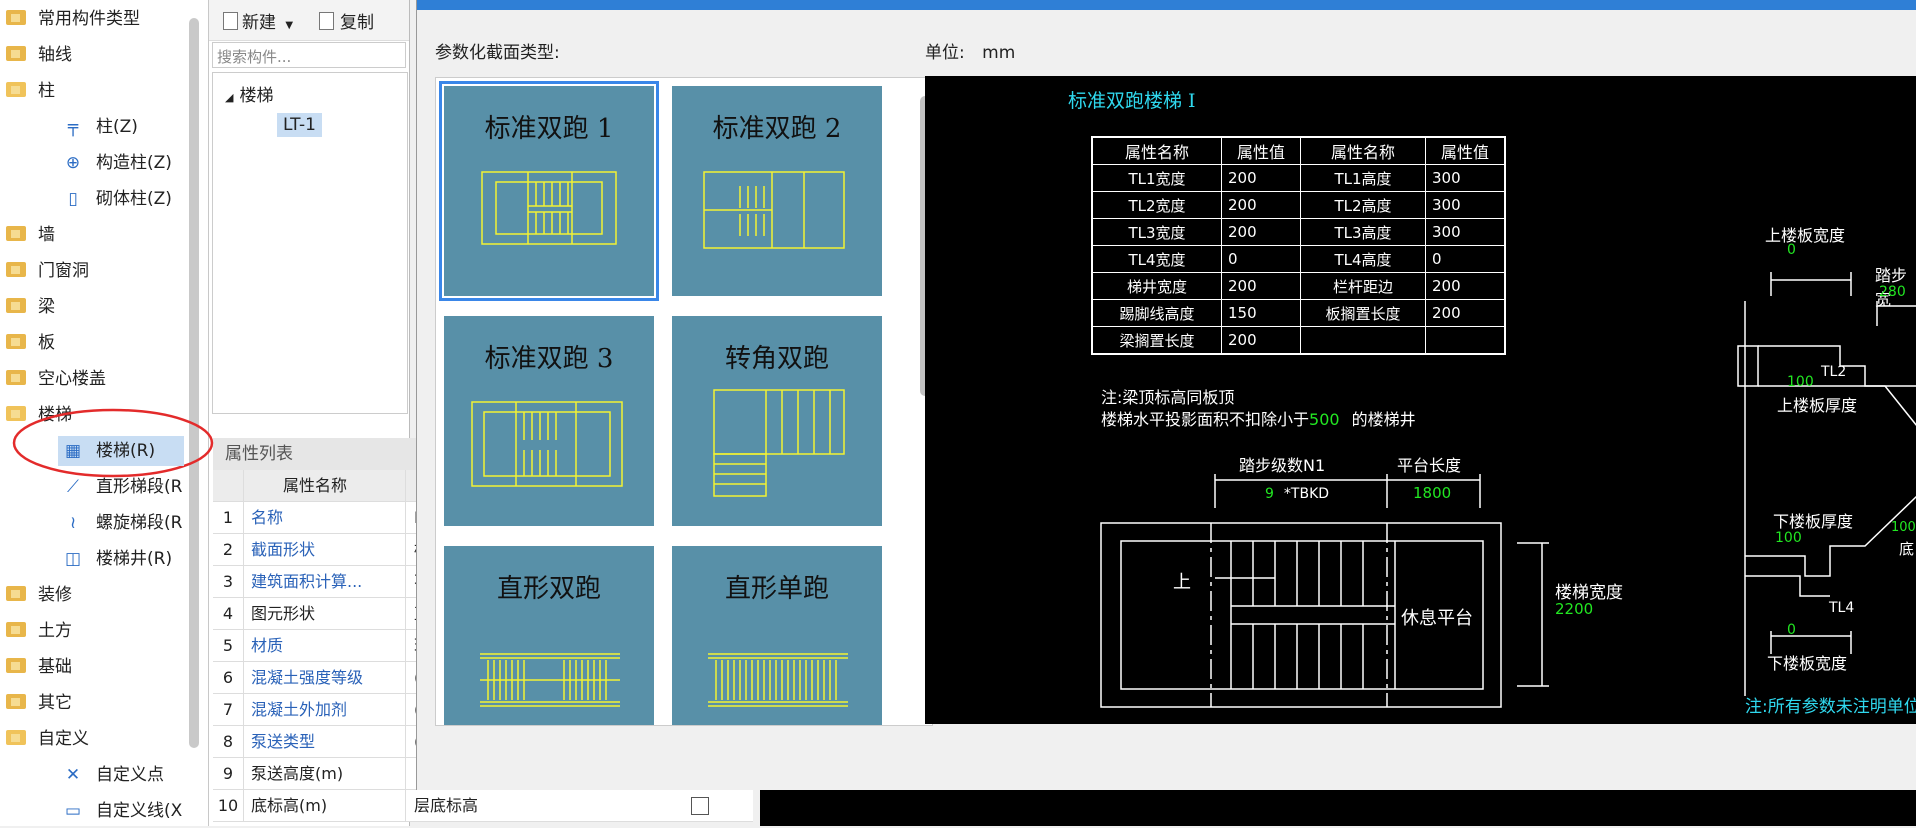 This screenshot has height=828, width=1916. What do you see at coordinates (228, 549) in the screenshot?
I see `property-num: 2` at bounding box center [228, 549].